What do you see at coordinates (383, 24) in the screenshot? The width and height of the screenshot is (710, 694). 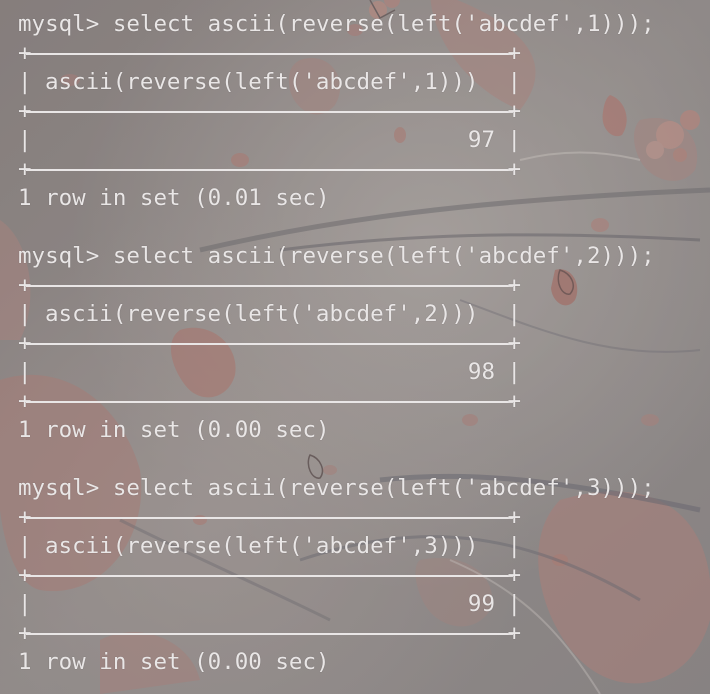 I see `sql-command: select ascii(reverse(left('abcdef',1)));` at bounding box center [383, 24].